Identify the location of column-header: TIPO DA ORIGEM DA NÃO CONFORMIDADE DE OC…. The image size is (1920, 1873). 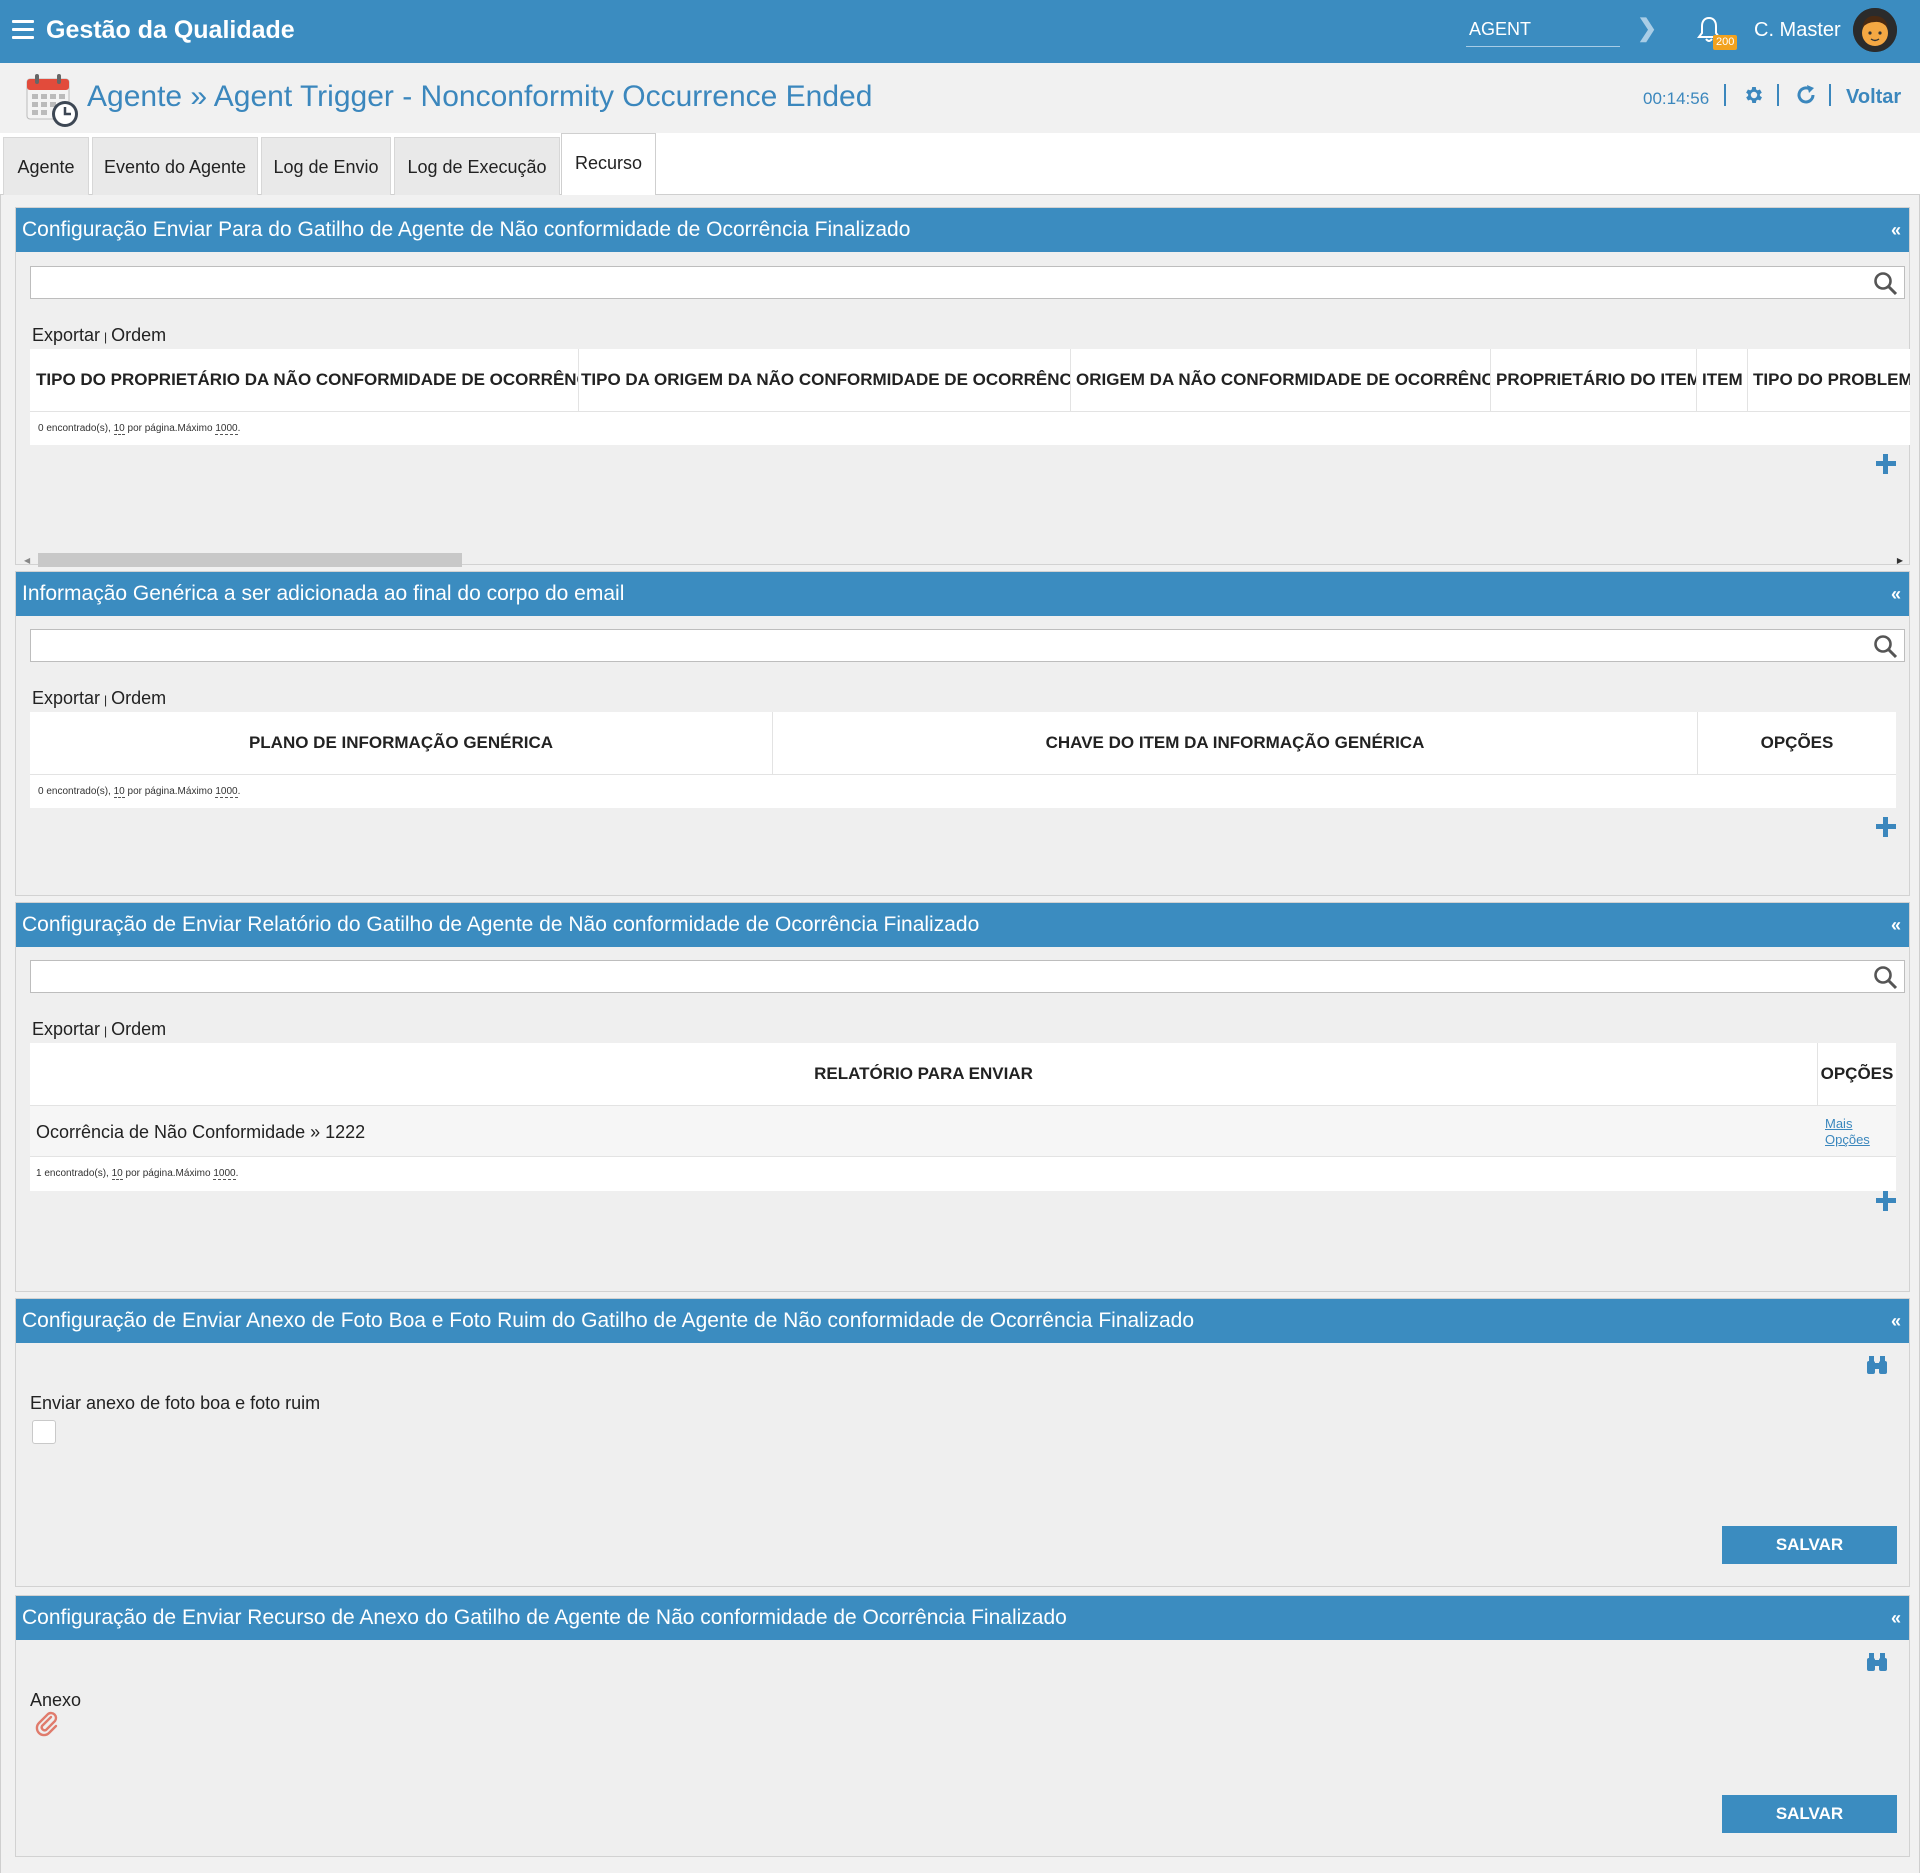
(826, 380).